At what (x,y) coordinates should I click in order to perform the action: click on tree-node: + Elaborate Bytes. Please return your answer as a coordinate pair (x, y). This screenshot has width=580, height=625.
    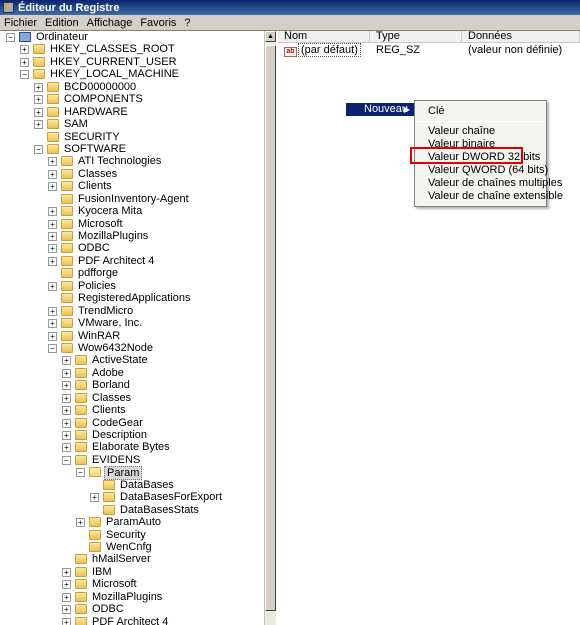
    Looking at the image, I should click on (132, 447).